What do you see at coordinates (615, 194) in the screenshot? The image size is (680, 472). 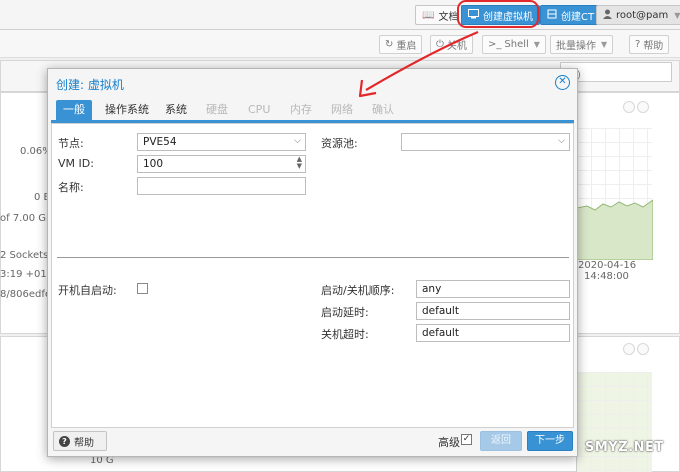 I see `cpu-chart-grid` at bounding box center [615, 194].